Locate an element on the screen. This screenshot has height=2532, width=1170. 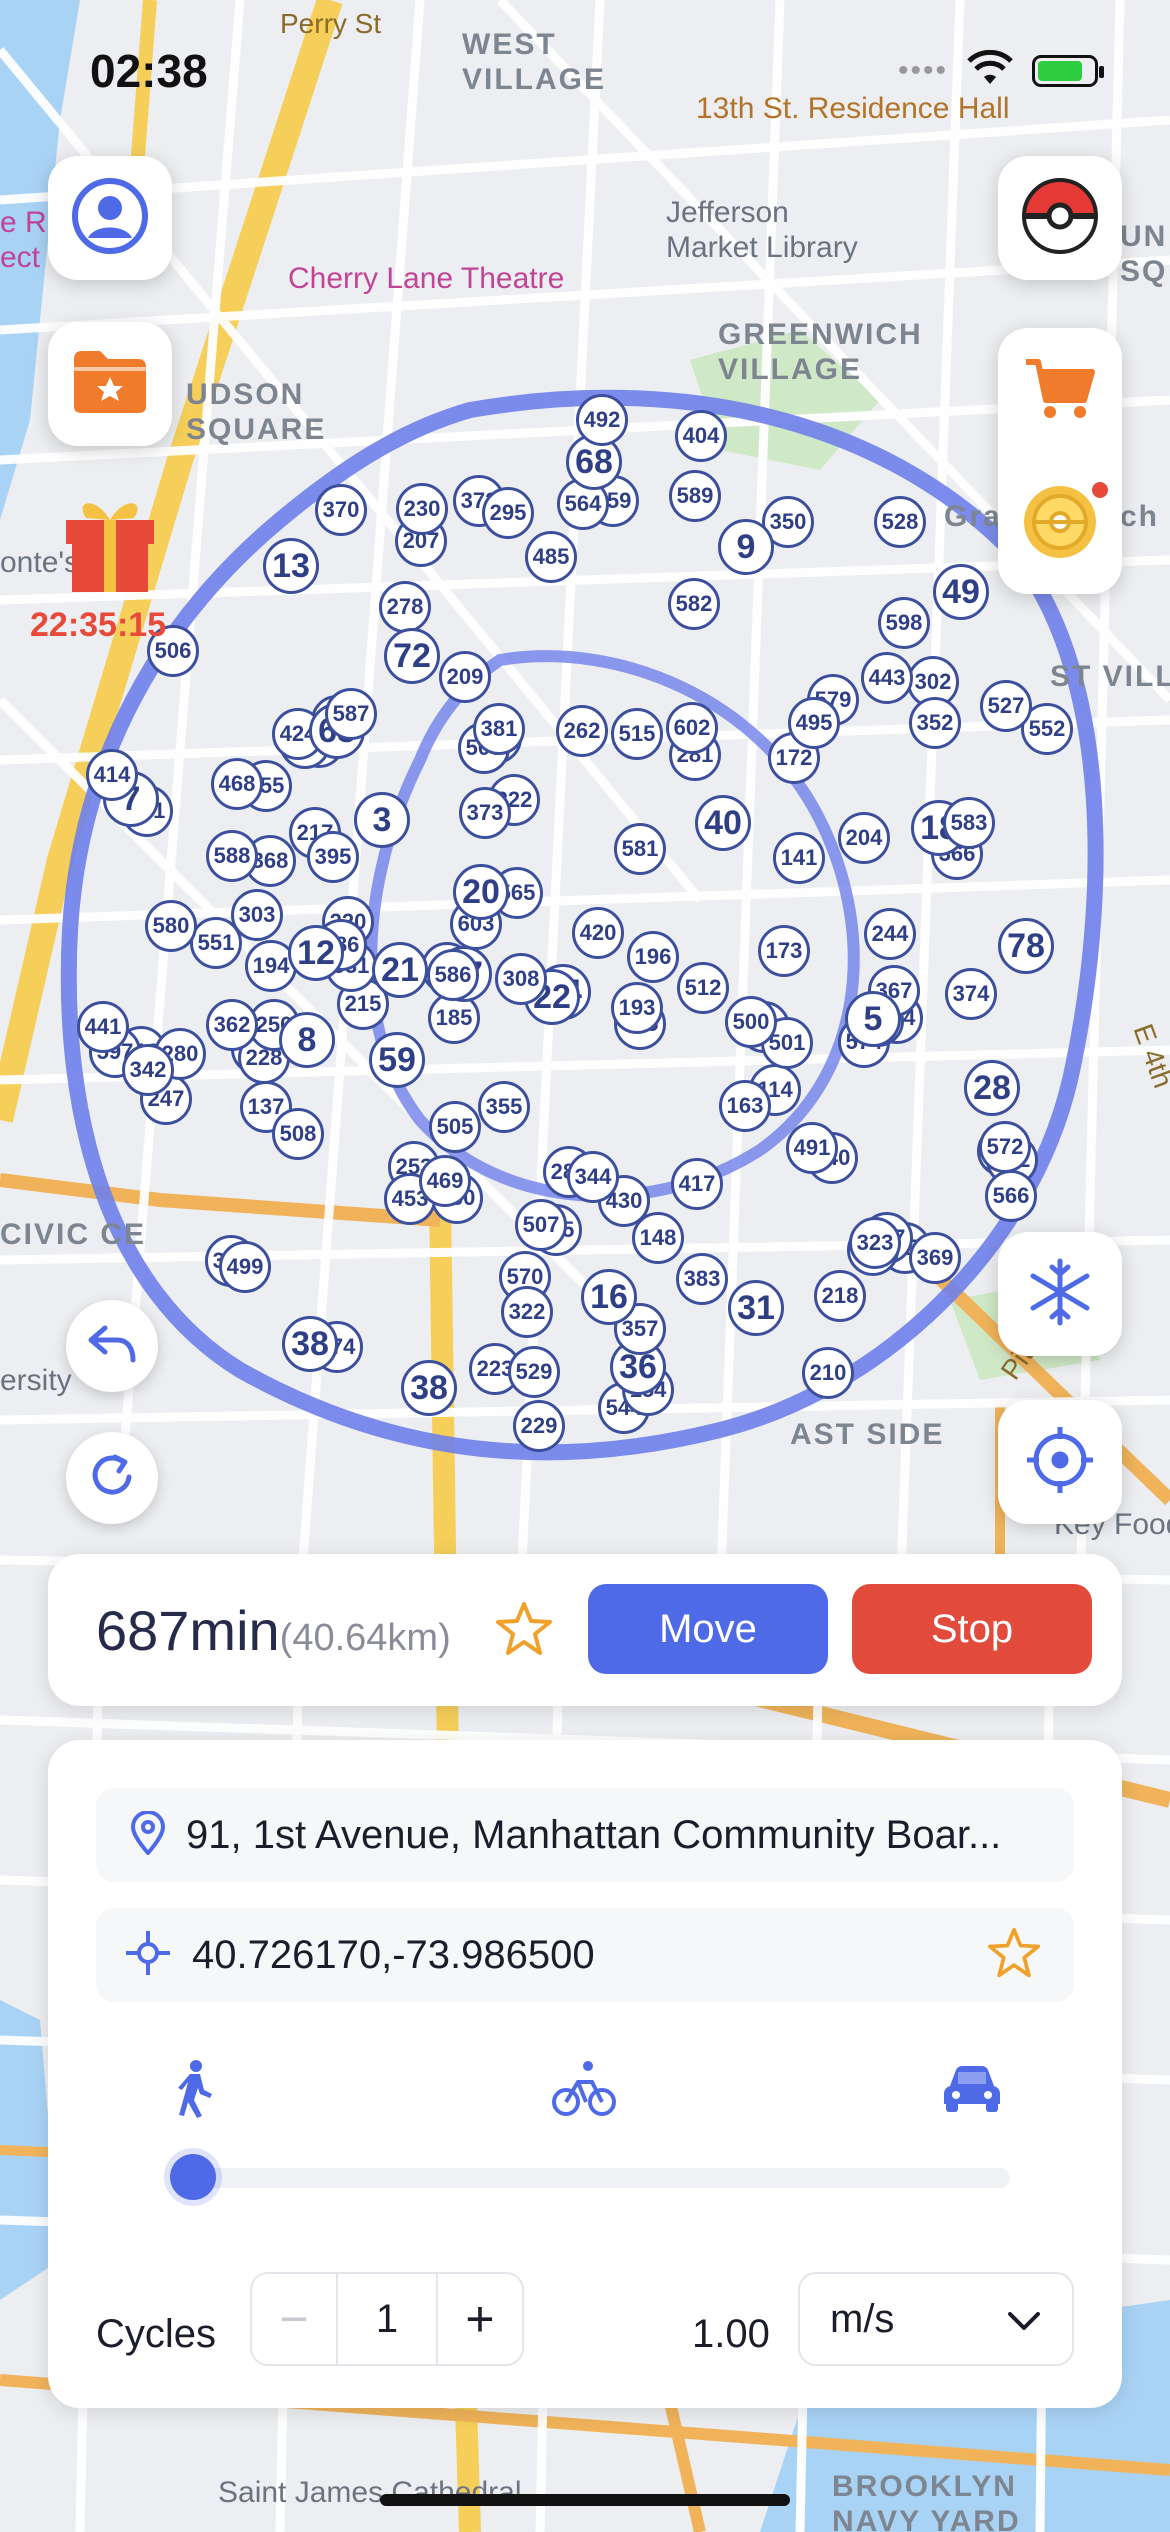
waypoint-pin: 5 is located at coordinates (873, 1019).